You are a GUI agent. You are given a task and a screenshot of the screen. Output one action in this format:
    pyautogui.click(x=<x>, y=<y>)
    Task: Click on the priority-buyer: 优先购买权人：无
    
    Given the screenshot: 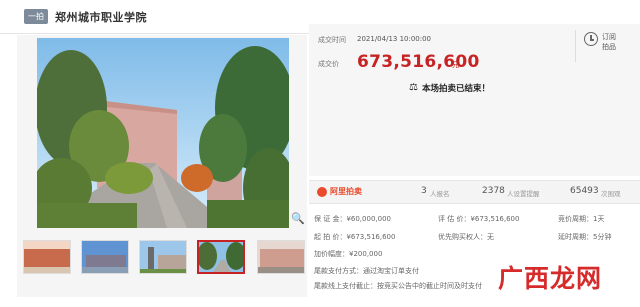 What is the action you would take?
    pyautogui.click(x=466, y=237)
    